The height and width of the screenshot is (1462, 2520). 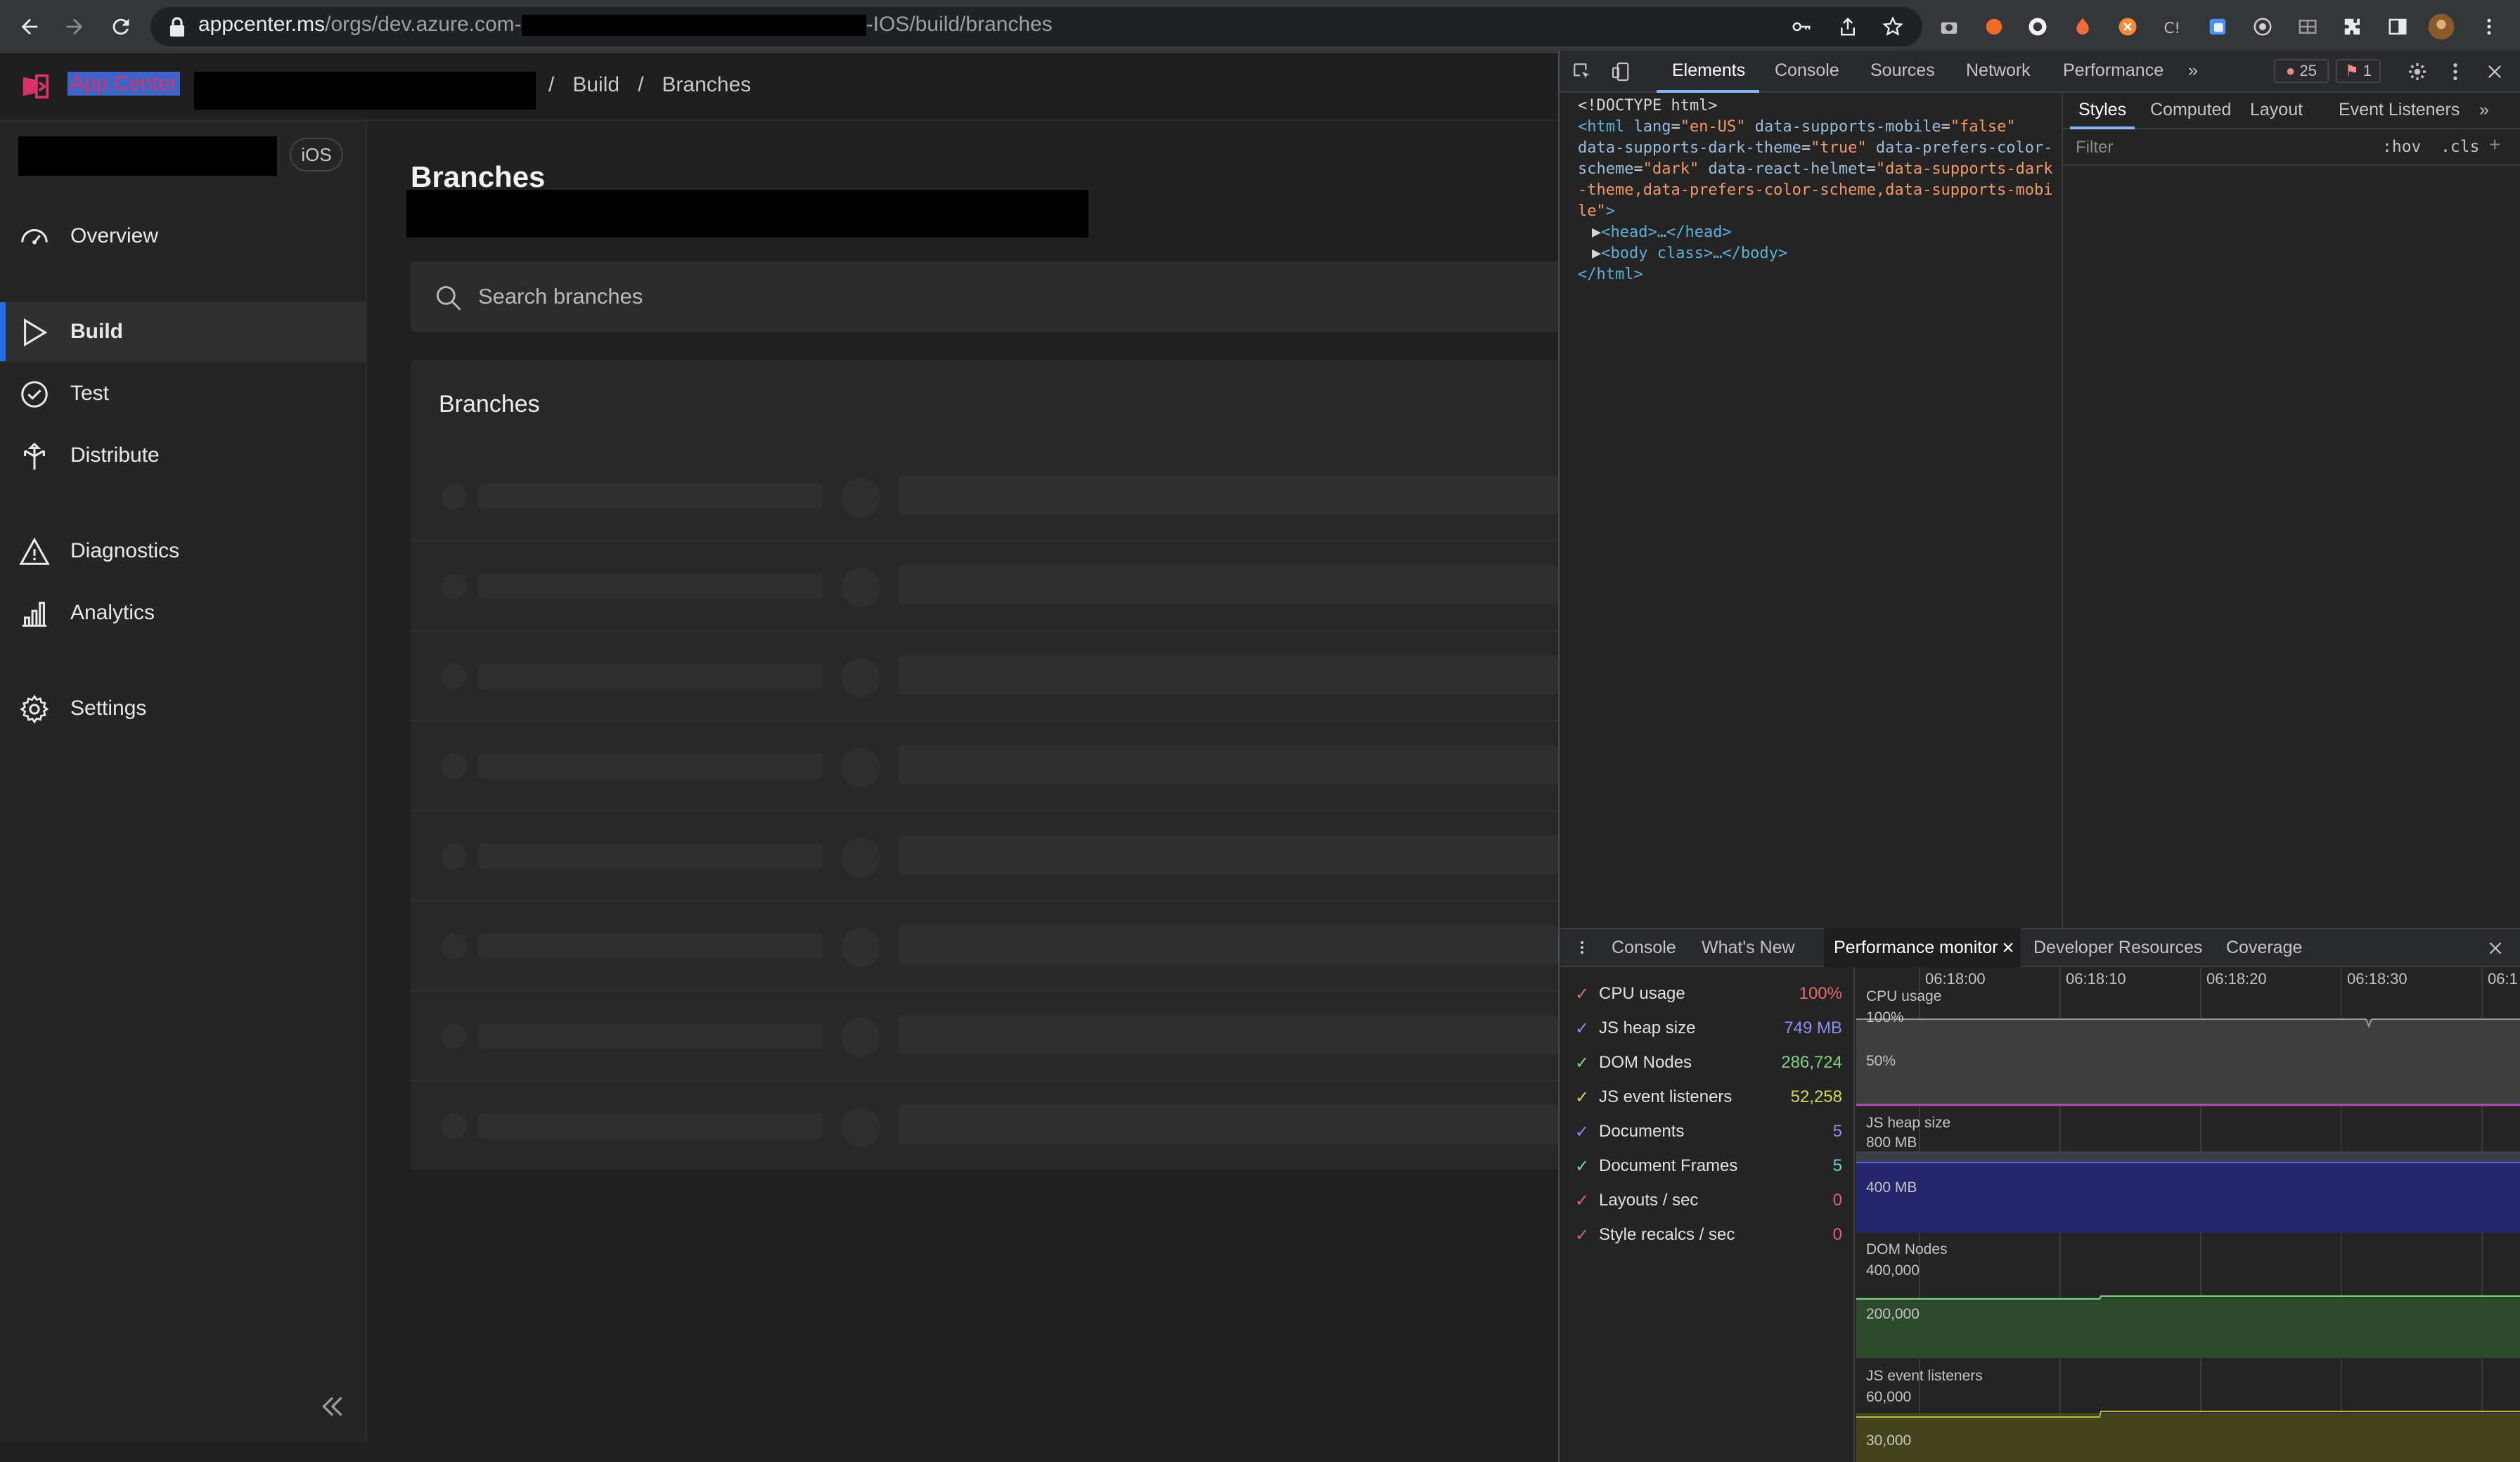 I want to click on metric-document-frames: ✓ Document Frames 5, so click(x=1708, y=1173).